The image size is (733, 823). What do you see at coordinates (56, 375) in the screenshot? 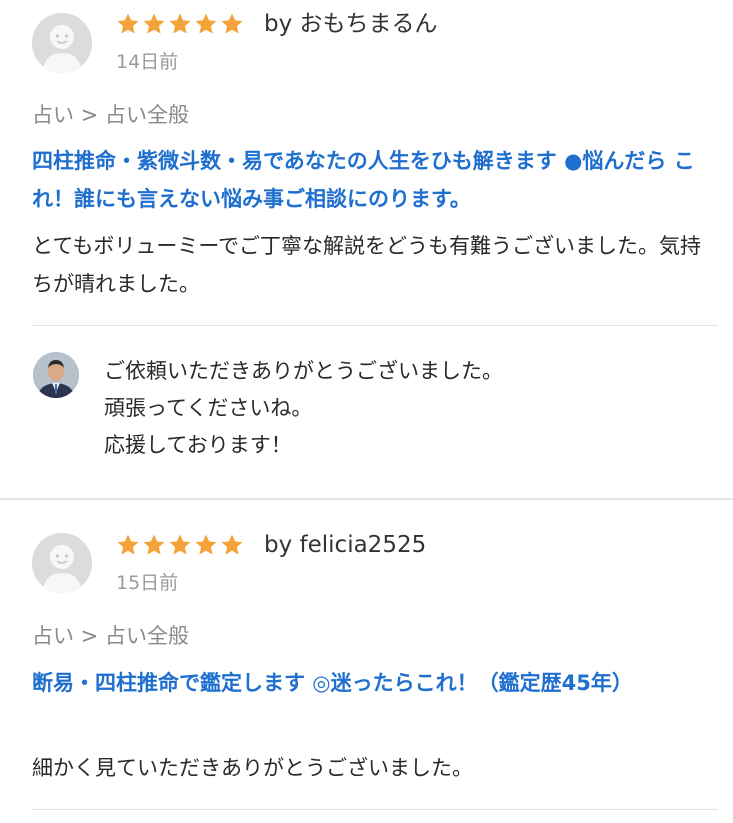
I see `seller-avatar` at bounding box center [56, 375].